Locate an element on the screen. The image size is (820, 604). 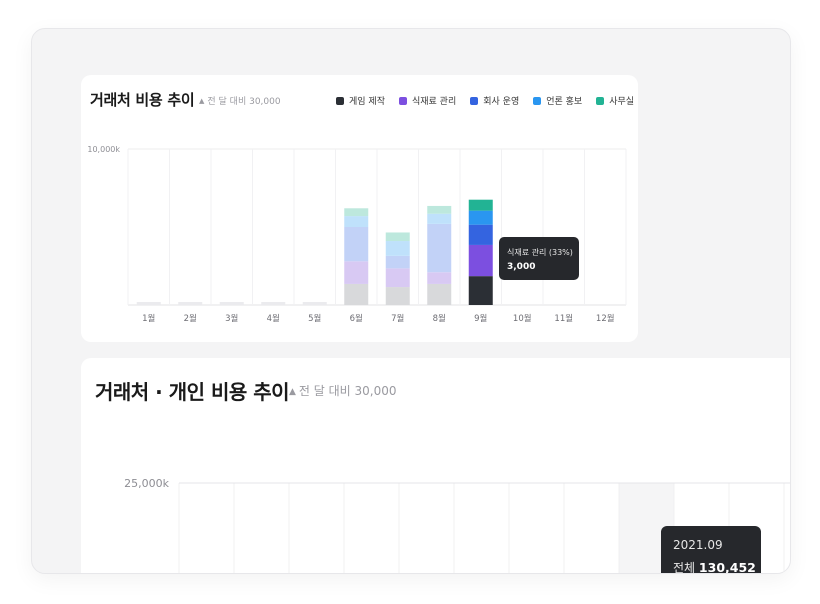
x-tick-label: 4월 is located at coordinates (273, 318).